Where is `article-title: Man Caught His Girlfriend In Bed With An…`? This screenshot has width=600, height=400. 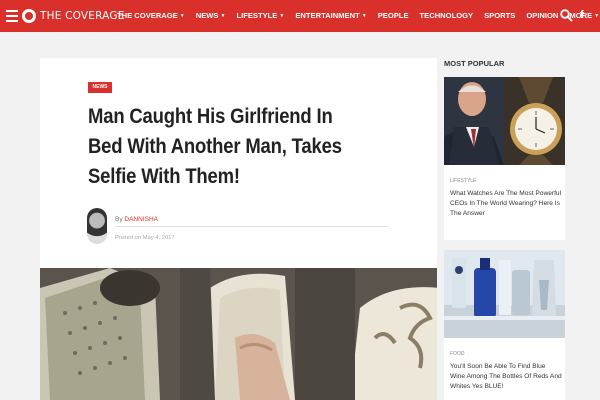 article-title: Man Caught His Girlfriend In Bed With An… is located at coordinates (215, 146).